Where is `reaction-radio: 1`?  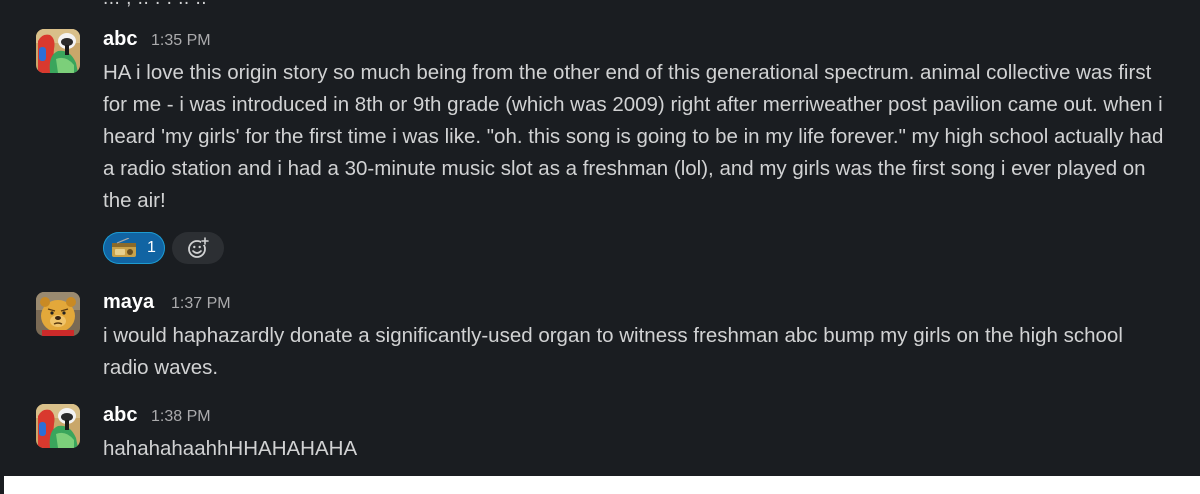
reaction-radio: 1 is located at coordinates (134, 248).